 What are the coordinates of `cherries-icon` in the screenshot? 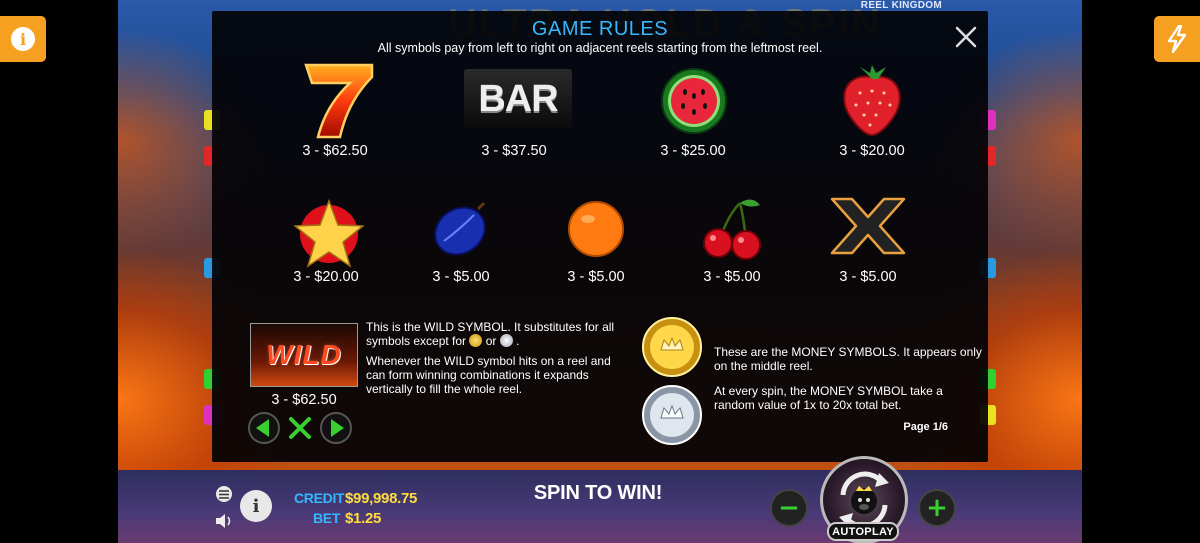 It's located at (732, 229).